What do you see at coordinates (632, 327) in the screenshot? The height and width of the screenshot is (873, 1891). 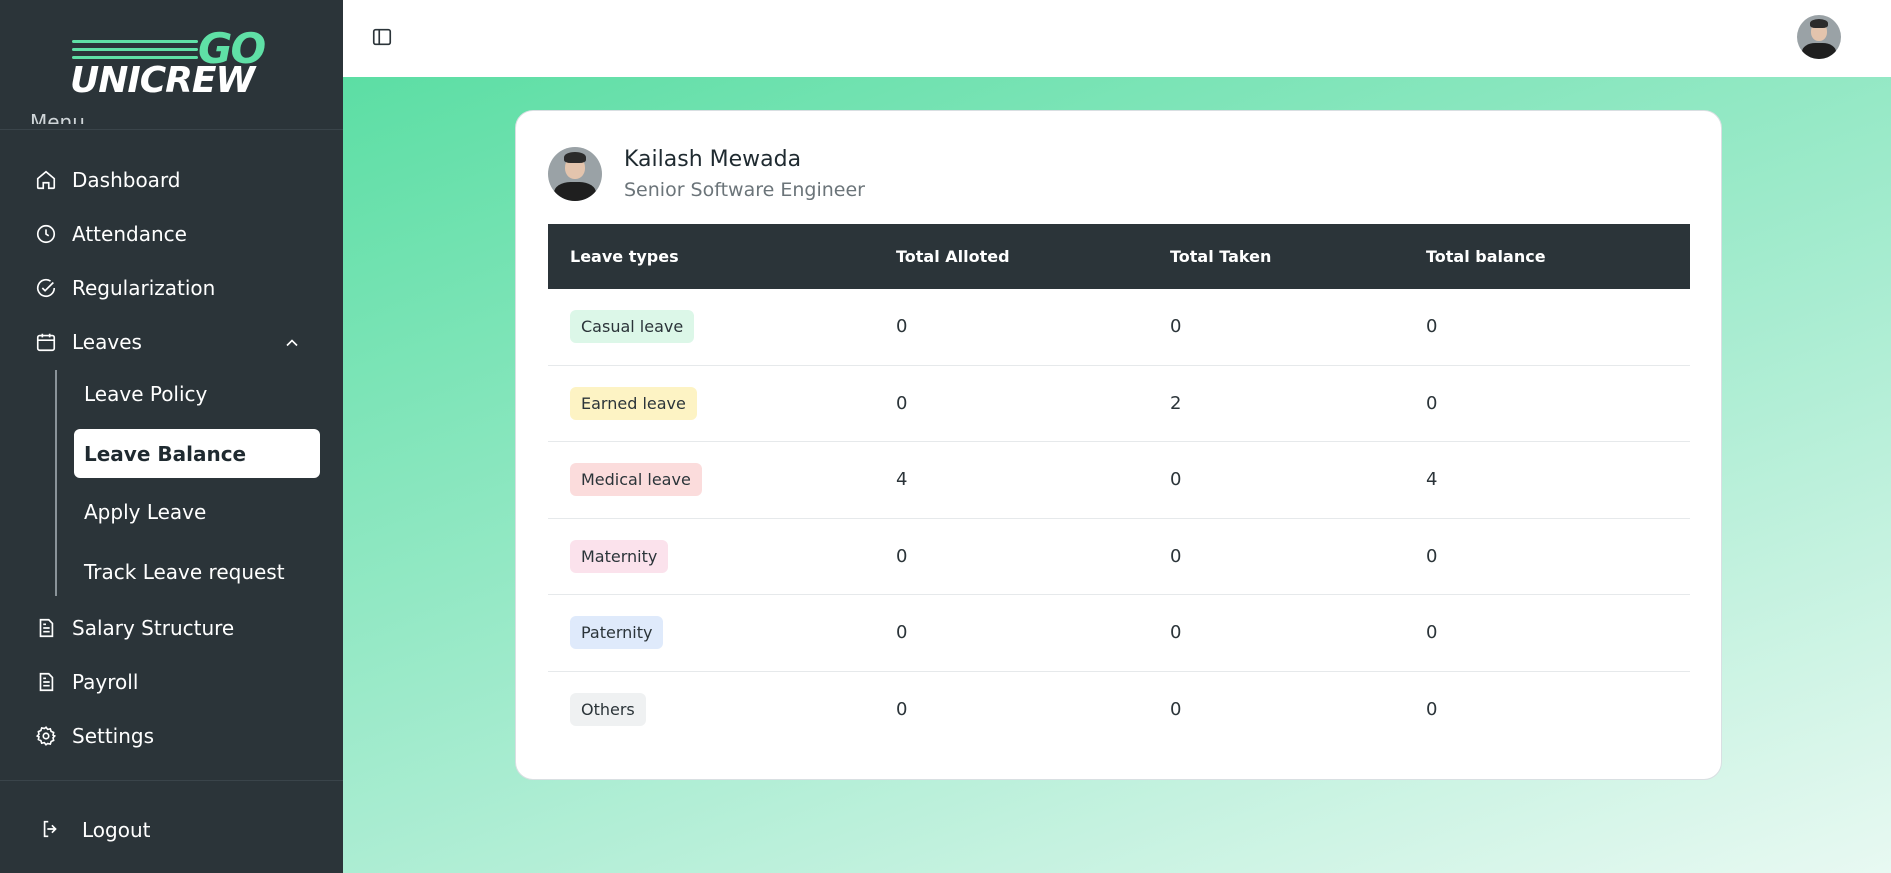 I see `leave-type-badge: Casual leave` at bounding box center [632, 327].